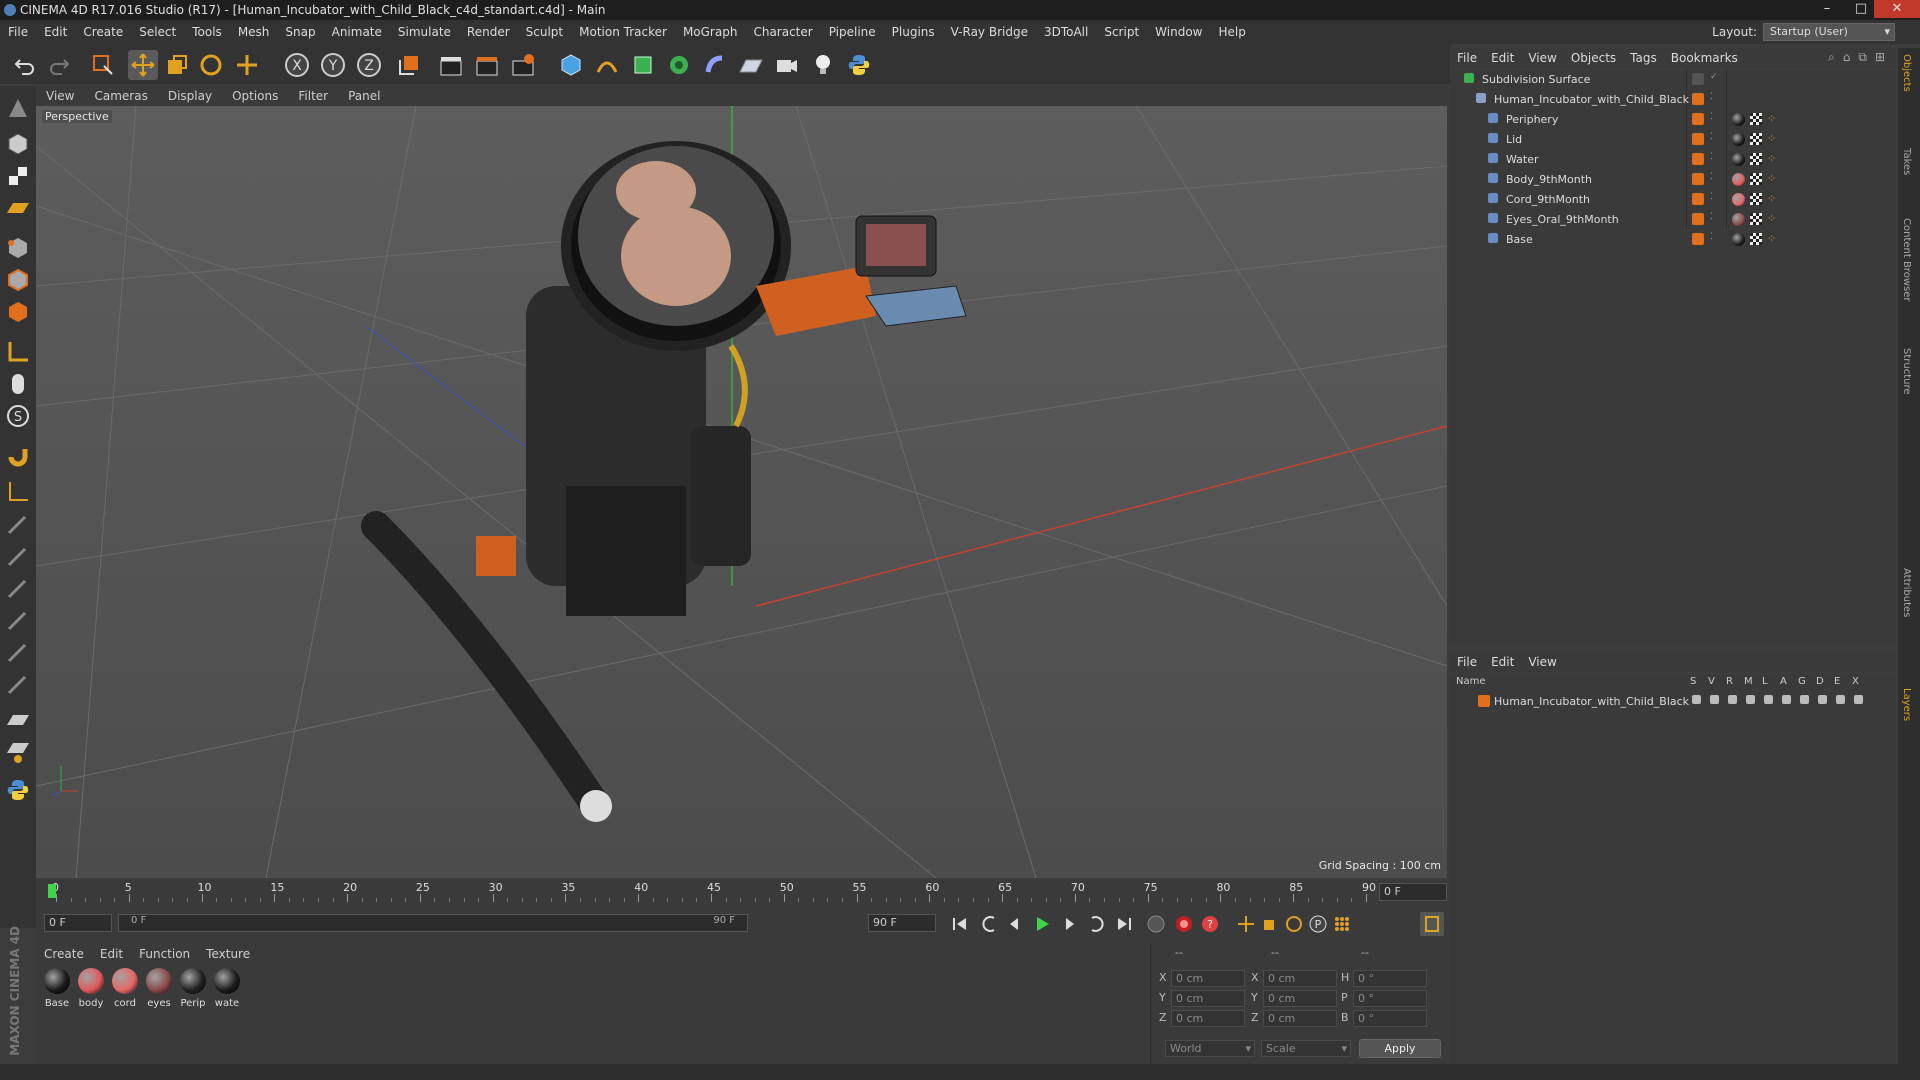  Describe the element at coordinates (607, 65) in the screenshot. I see `spline-pen-button` at that location.